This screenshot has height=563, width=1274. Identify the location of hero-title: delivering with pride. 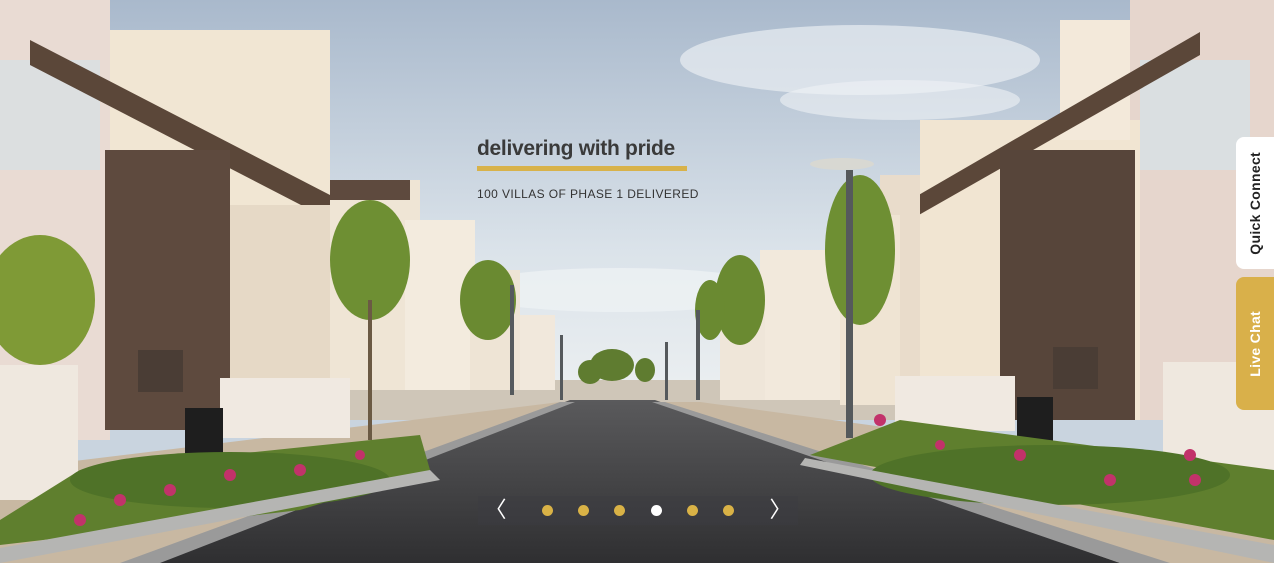
(576, 148).